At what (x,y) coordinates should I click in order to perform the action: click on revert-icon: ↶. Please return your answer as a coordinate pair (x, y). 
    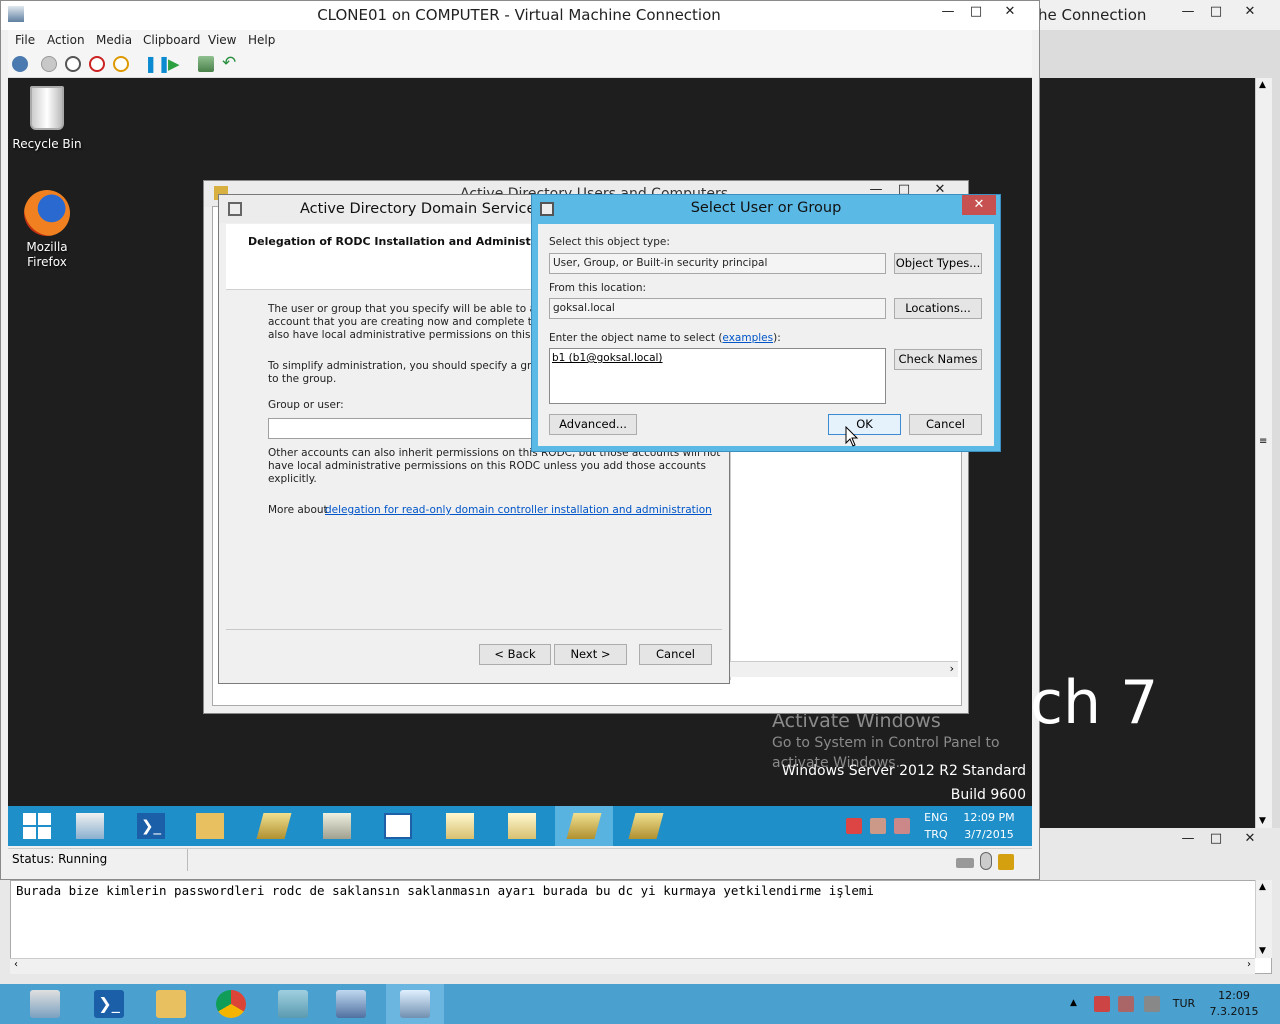
    Looking at the image, I should click on (231, 63).